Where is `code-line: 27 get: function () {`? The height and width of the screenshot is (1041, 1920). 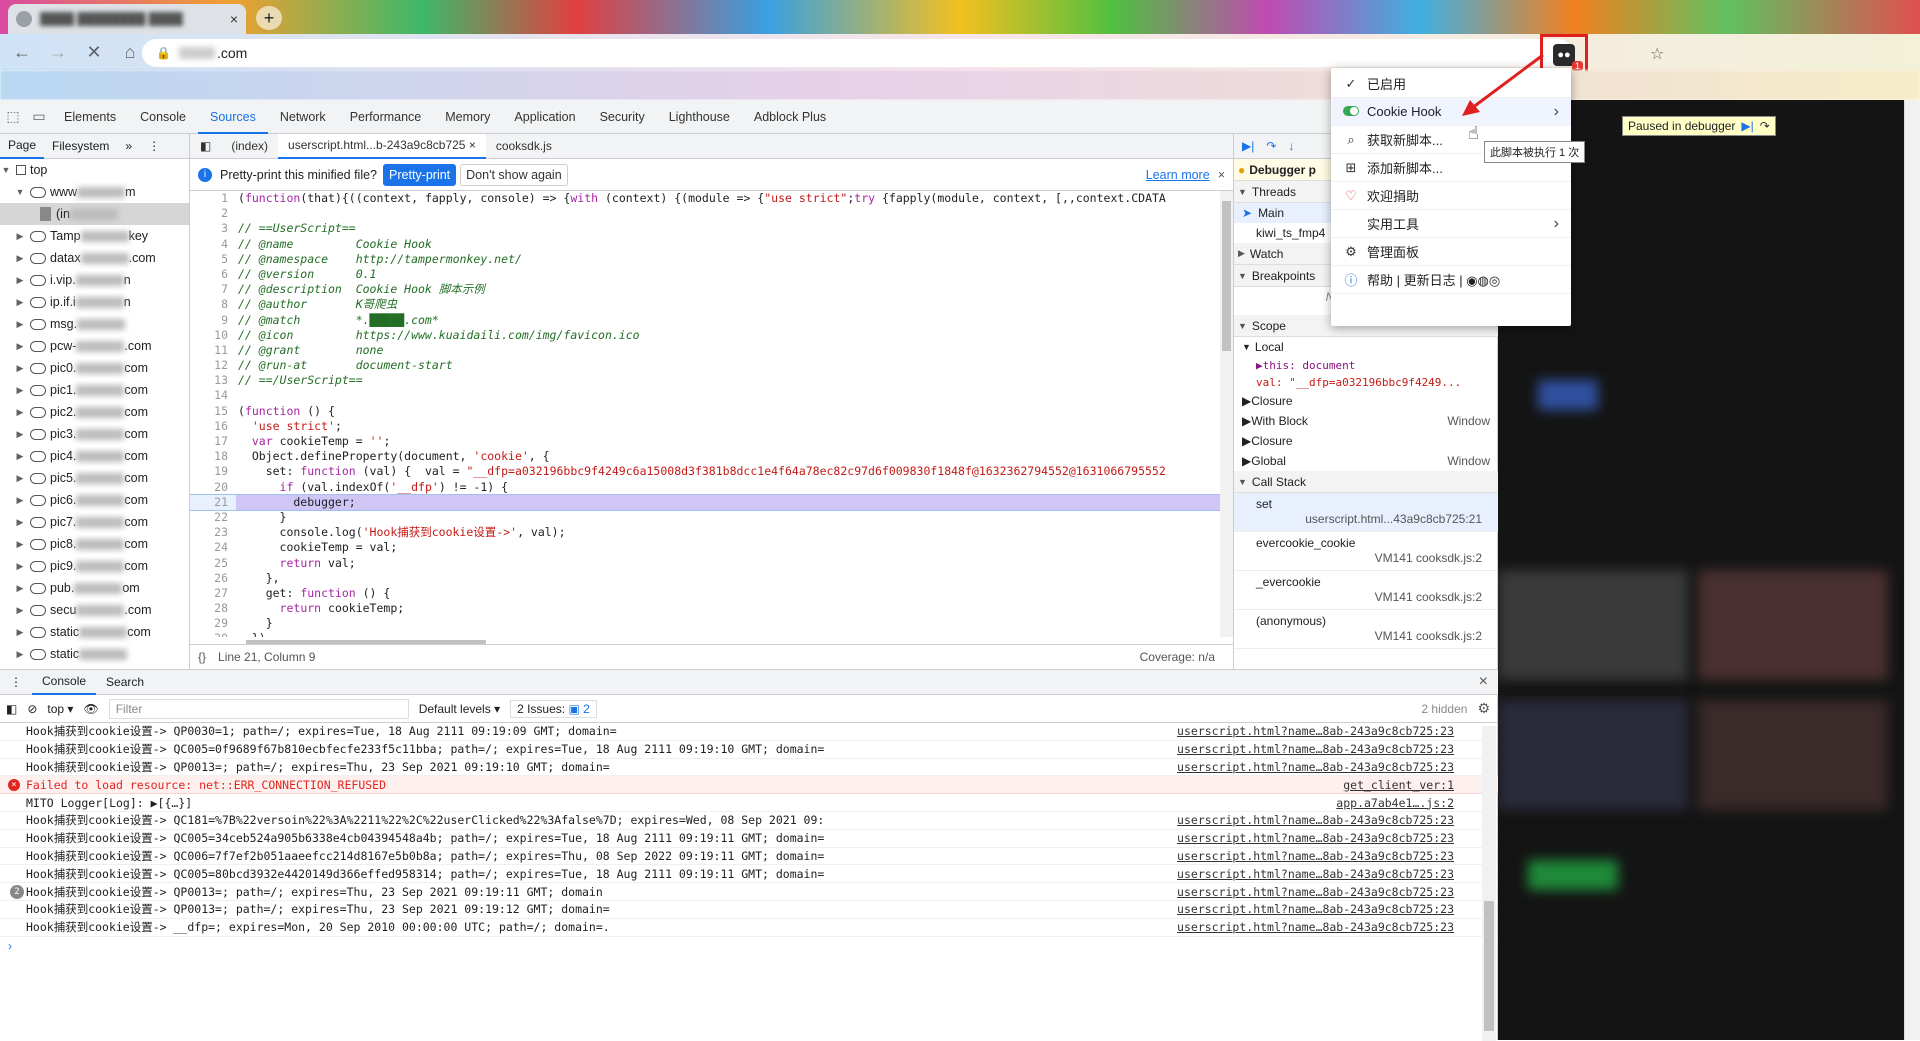
code-line: 27 get: function () { is located at coordinates (705, 593).